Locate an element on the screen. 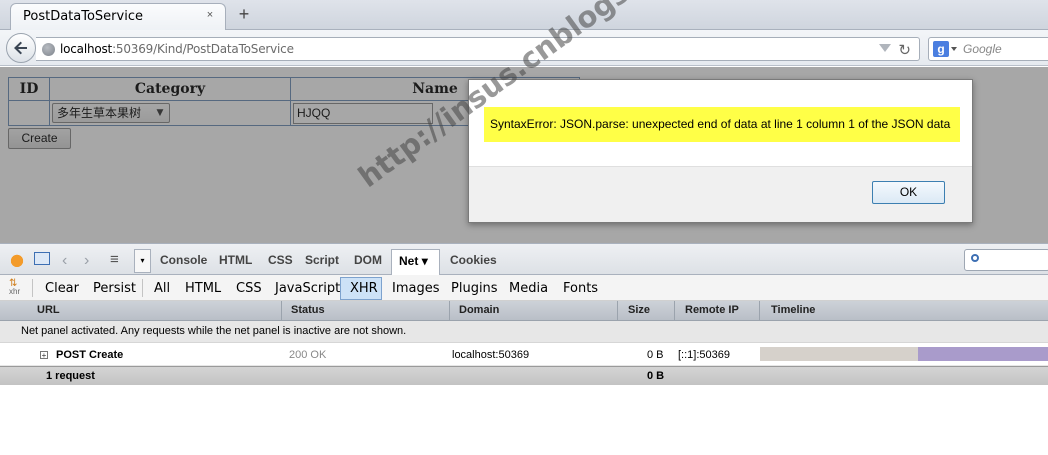 This screenshot has height=455, width=1048. inspect-element-icon is located at coordinates (42, 260).